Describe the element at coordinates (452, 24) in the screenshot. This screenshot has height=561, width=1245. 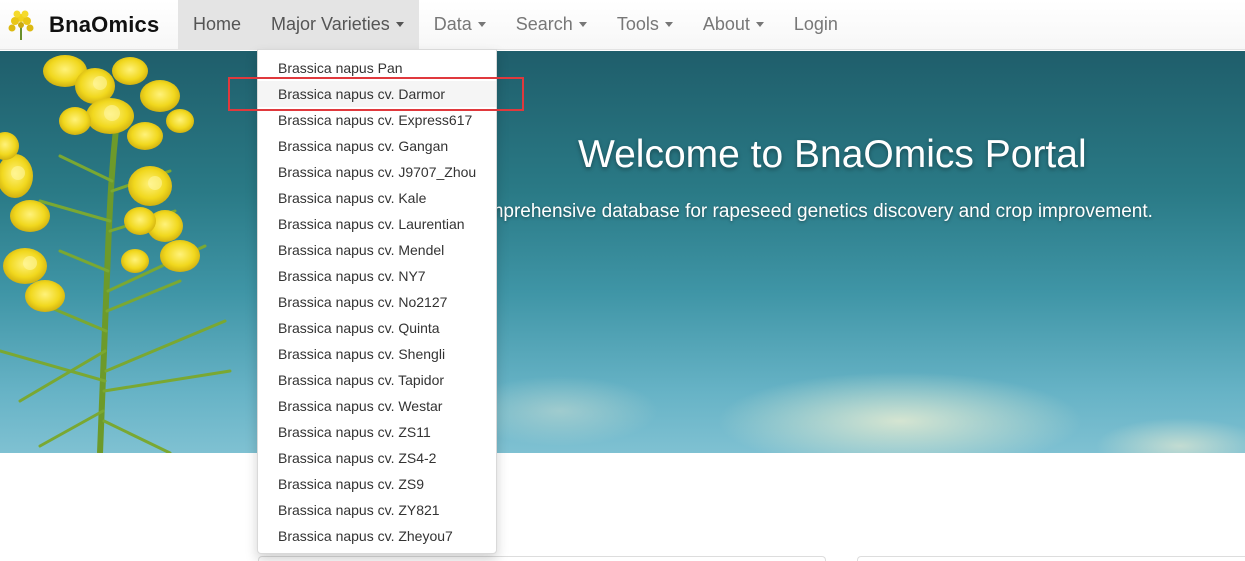
I see `nav-data-label: Data` at that location.